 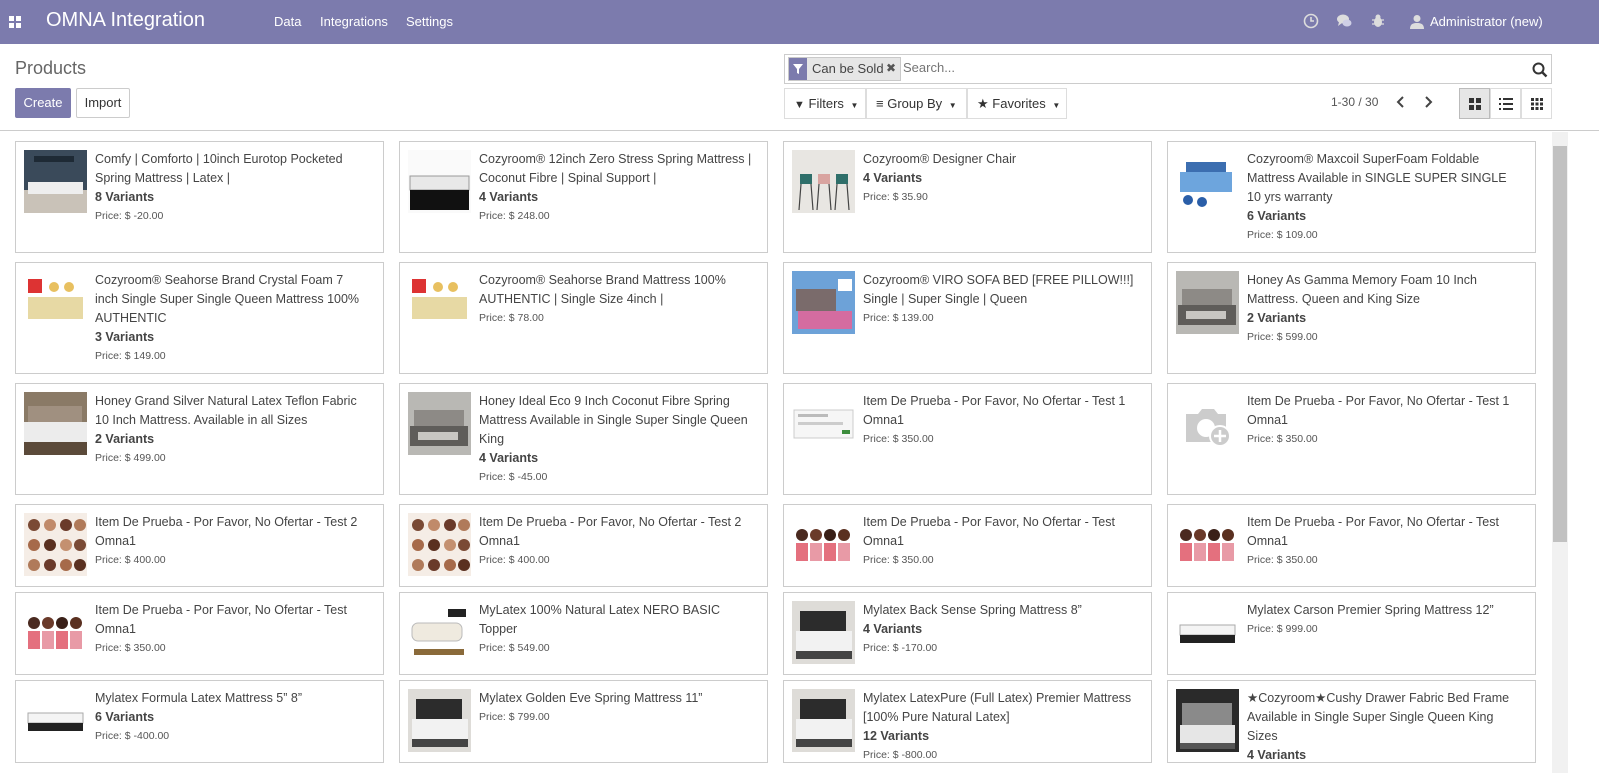 What do you see at coordinates (1401, 102) in the screenshot?
I see `pager-previous-icon` at bounding box center [1401, 102].